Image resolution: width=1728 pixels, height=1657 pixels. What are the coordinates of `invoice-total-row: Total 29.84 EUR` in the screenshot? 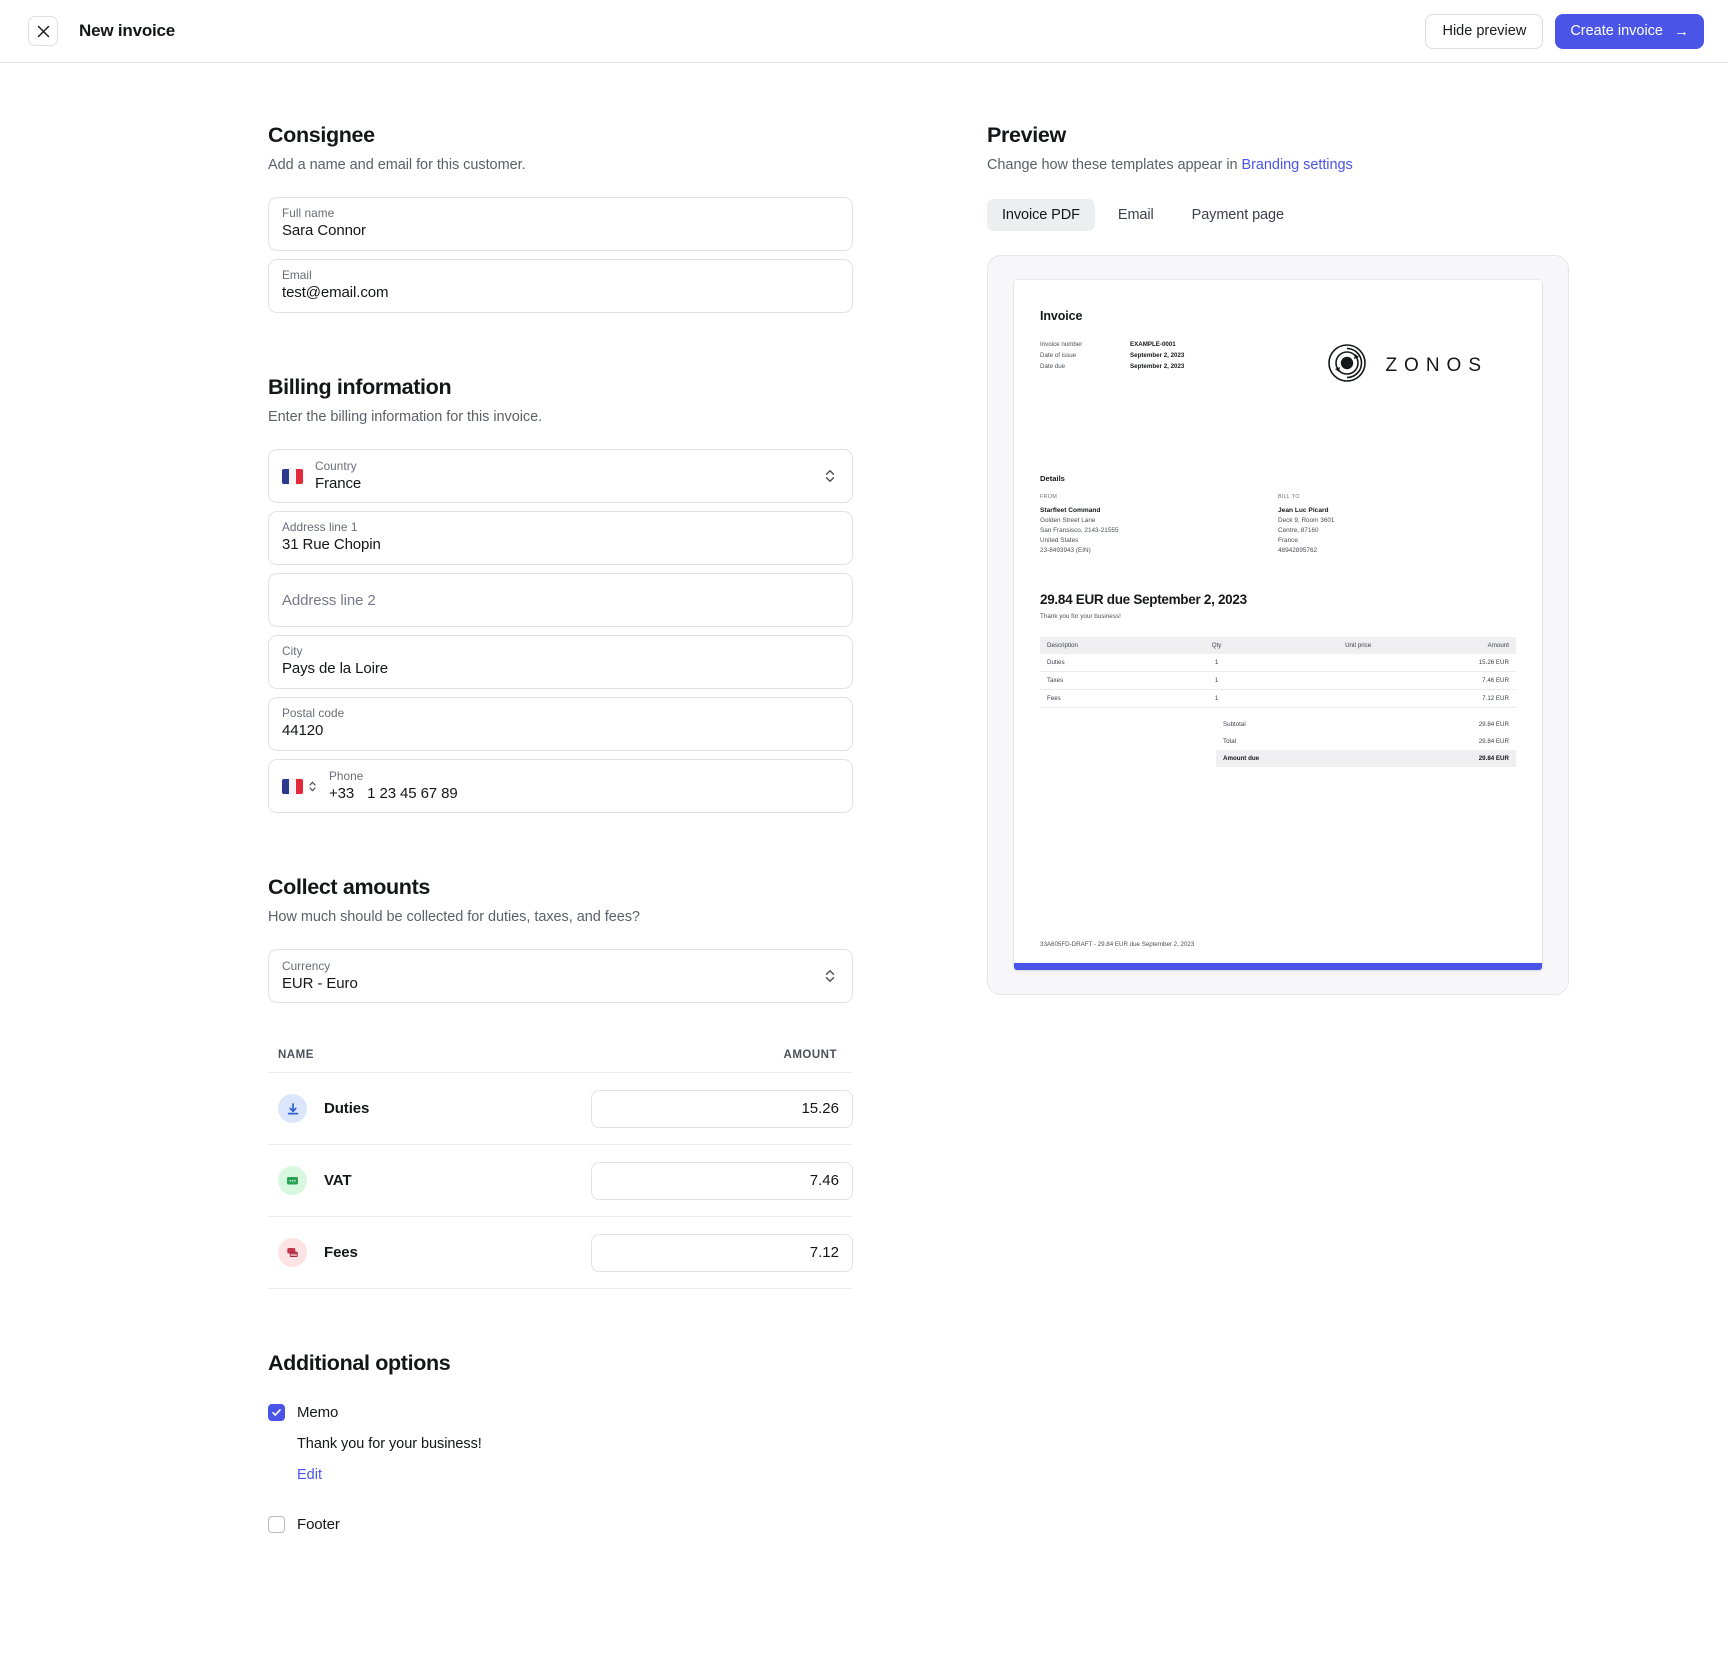 It's located at (1366, 741).